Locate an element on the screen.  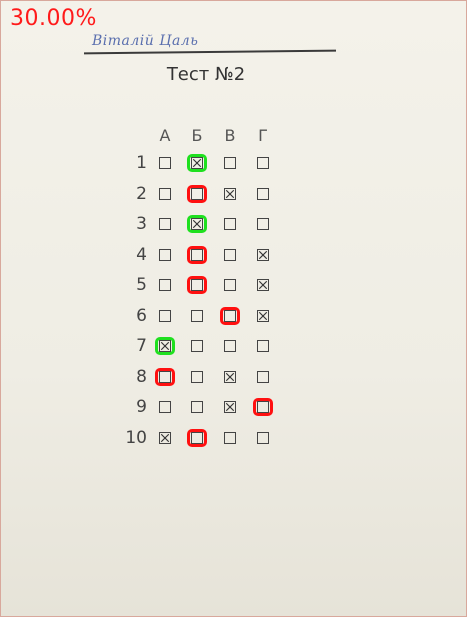
answer-box-q6-a is located at coordinates (165, 316).